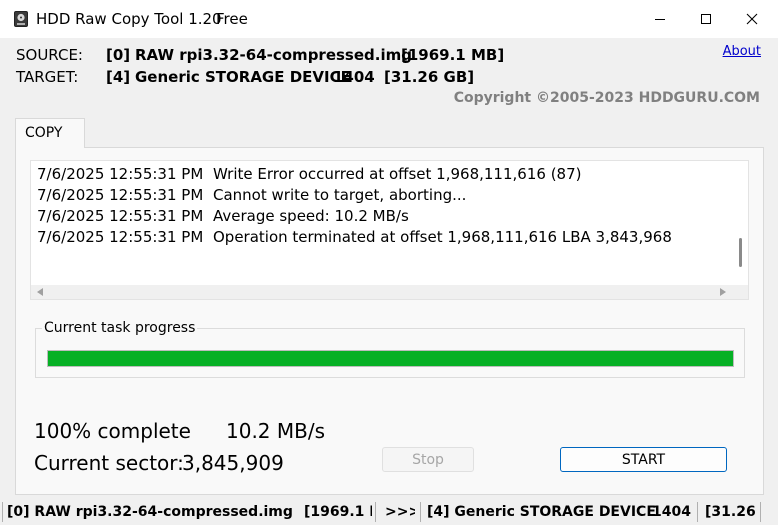  I want to click on target-name: Generic STORAGE DEVICE, so click(243, 77).